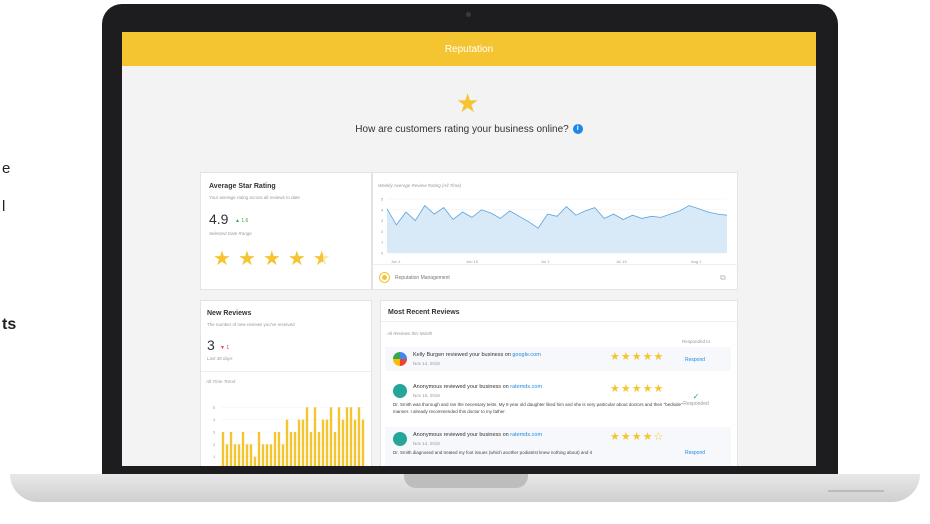  What do you see at coordinates (577, 129) in the screenshot?
I see `info-icon: i` at bounding box center [577, 129].